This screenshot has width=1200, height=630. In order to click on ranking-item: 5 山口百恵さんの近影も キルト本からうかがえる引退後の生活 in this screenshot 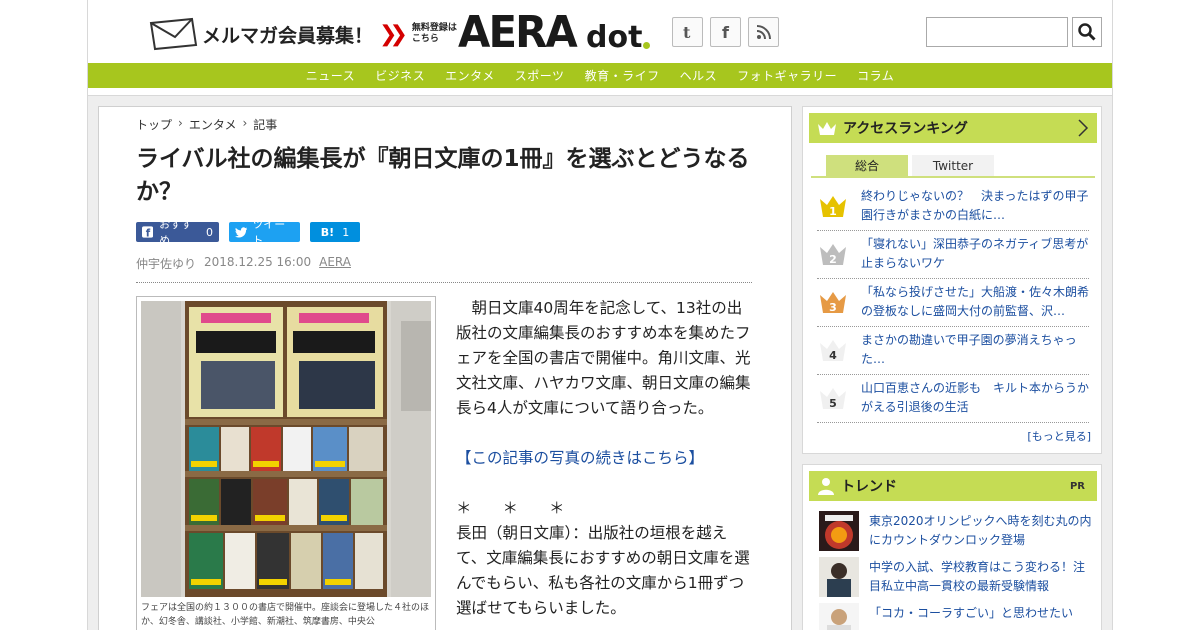, I will do `click(953, 399)`.